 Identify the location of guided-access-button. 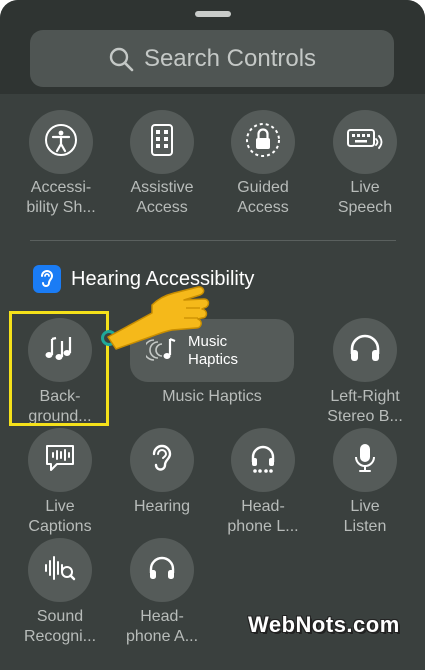
(263, 142).